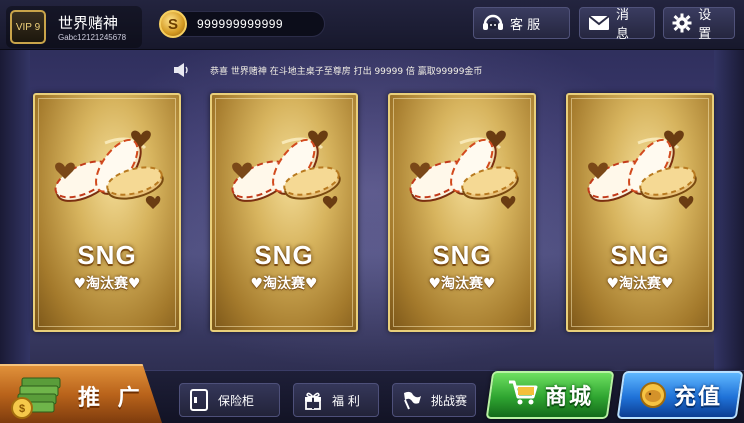  Describe the element at coordinates (88, 23) in the screenshot. I see `player-name: 世界赌神` at that location.